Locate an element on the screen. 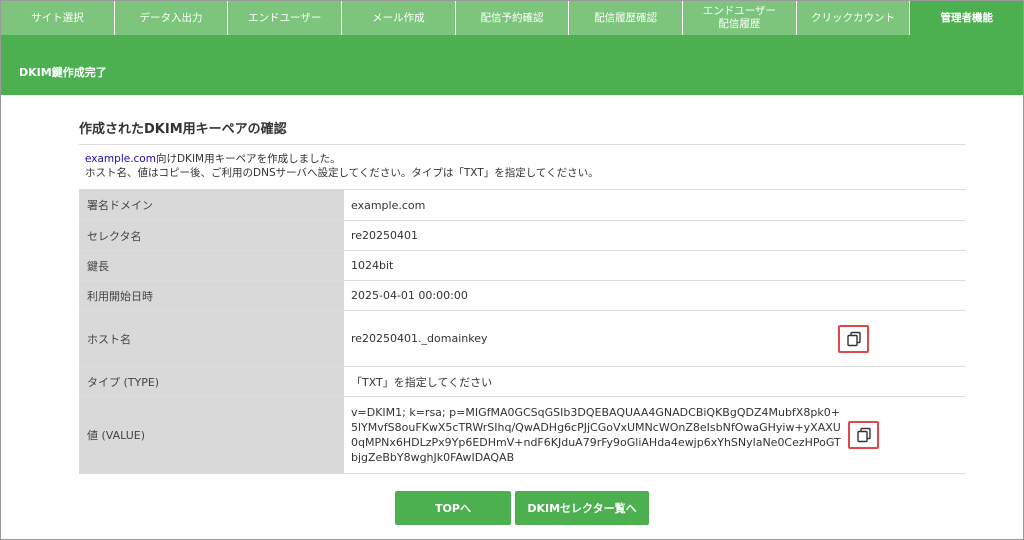  row-domain: 署名ドメイン example.com is located at coordinates (522, 205).